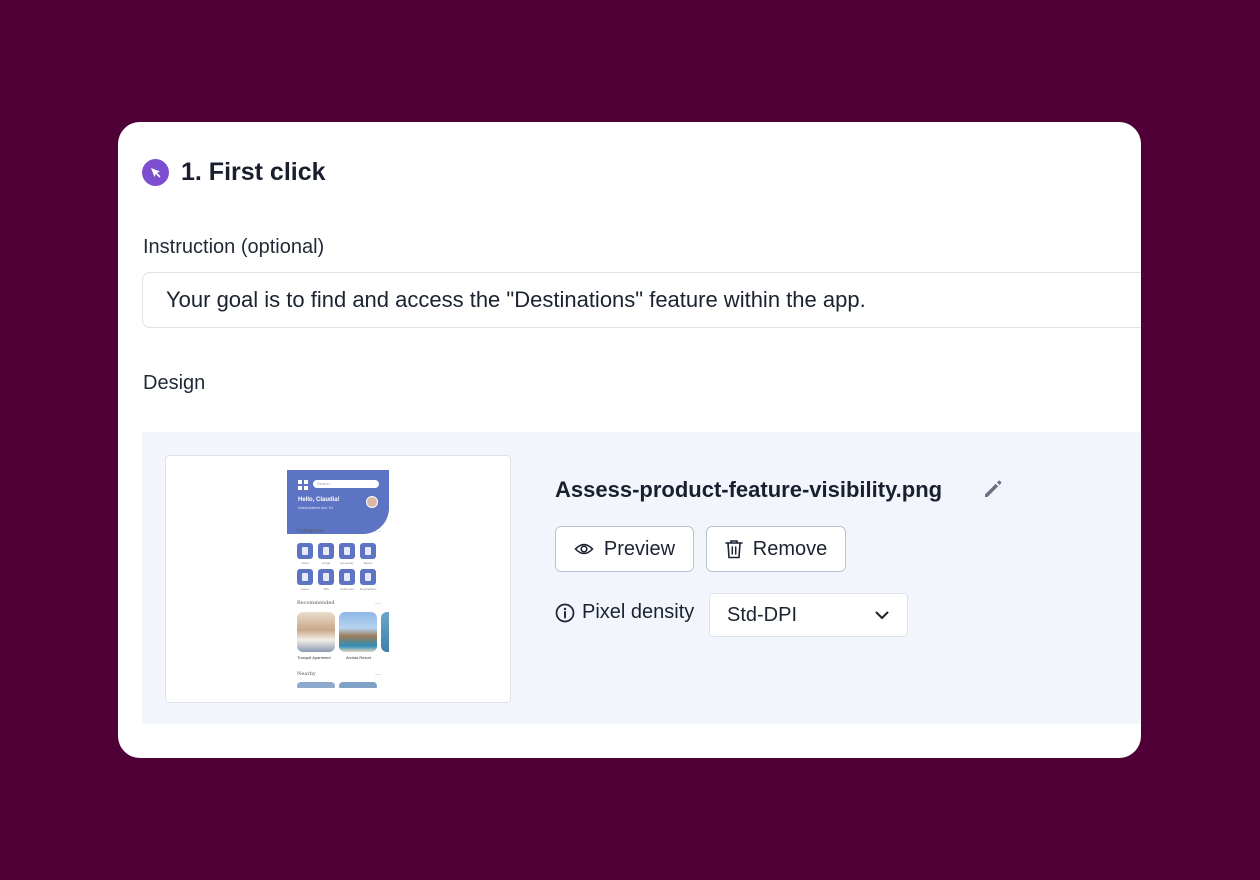 The width and height of the screenshot is (1260, 880). Describe the element at coordinates (253, 172) in the screenshot. I see `step-title: 1. First click` at that location.